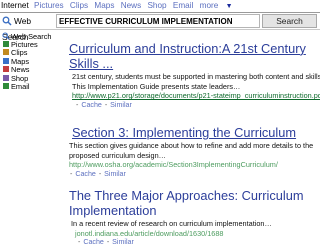 This screenshot has width=320, height=248. What do you see at coordinates (229, 6) in the screenshot?
I see `chevron-down-icon: ▼` at bounding box center [229, 6].